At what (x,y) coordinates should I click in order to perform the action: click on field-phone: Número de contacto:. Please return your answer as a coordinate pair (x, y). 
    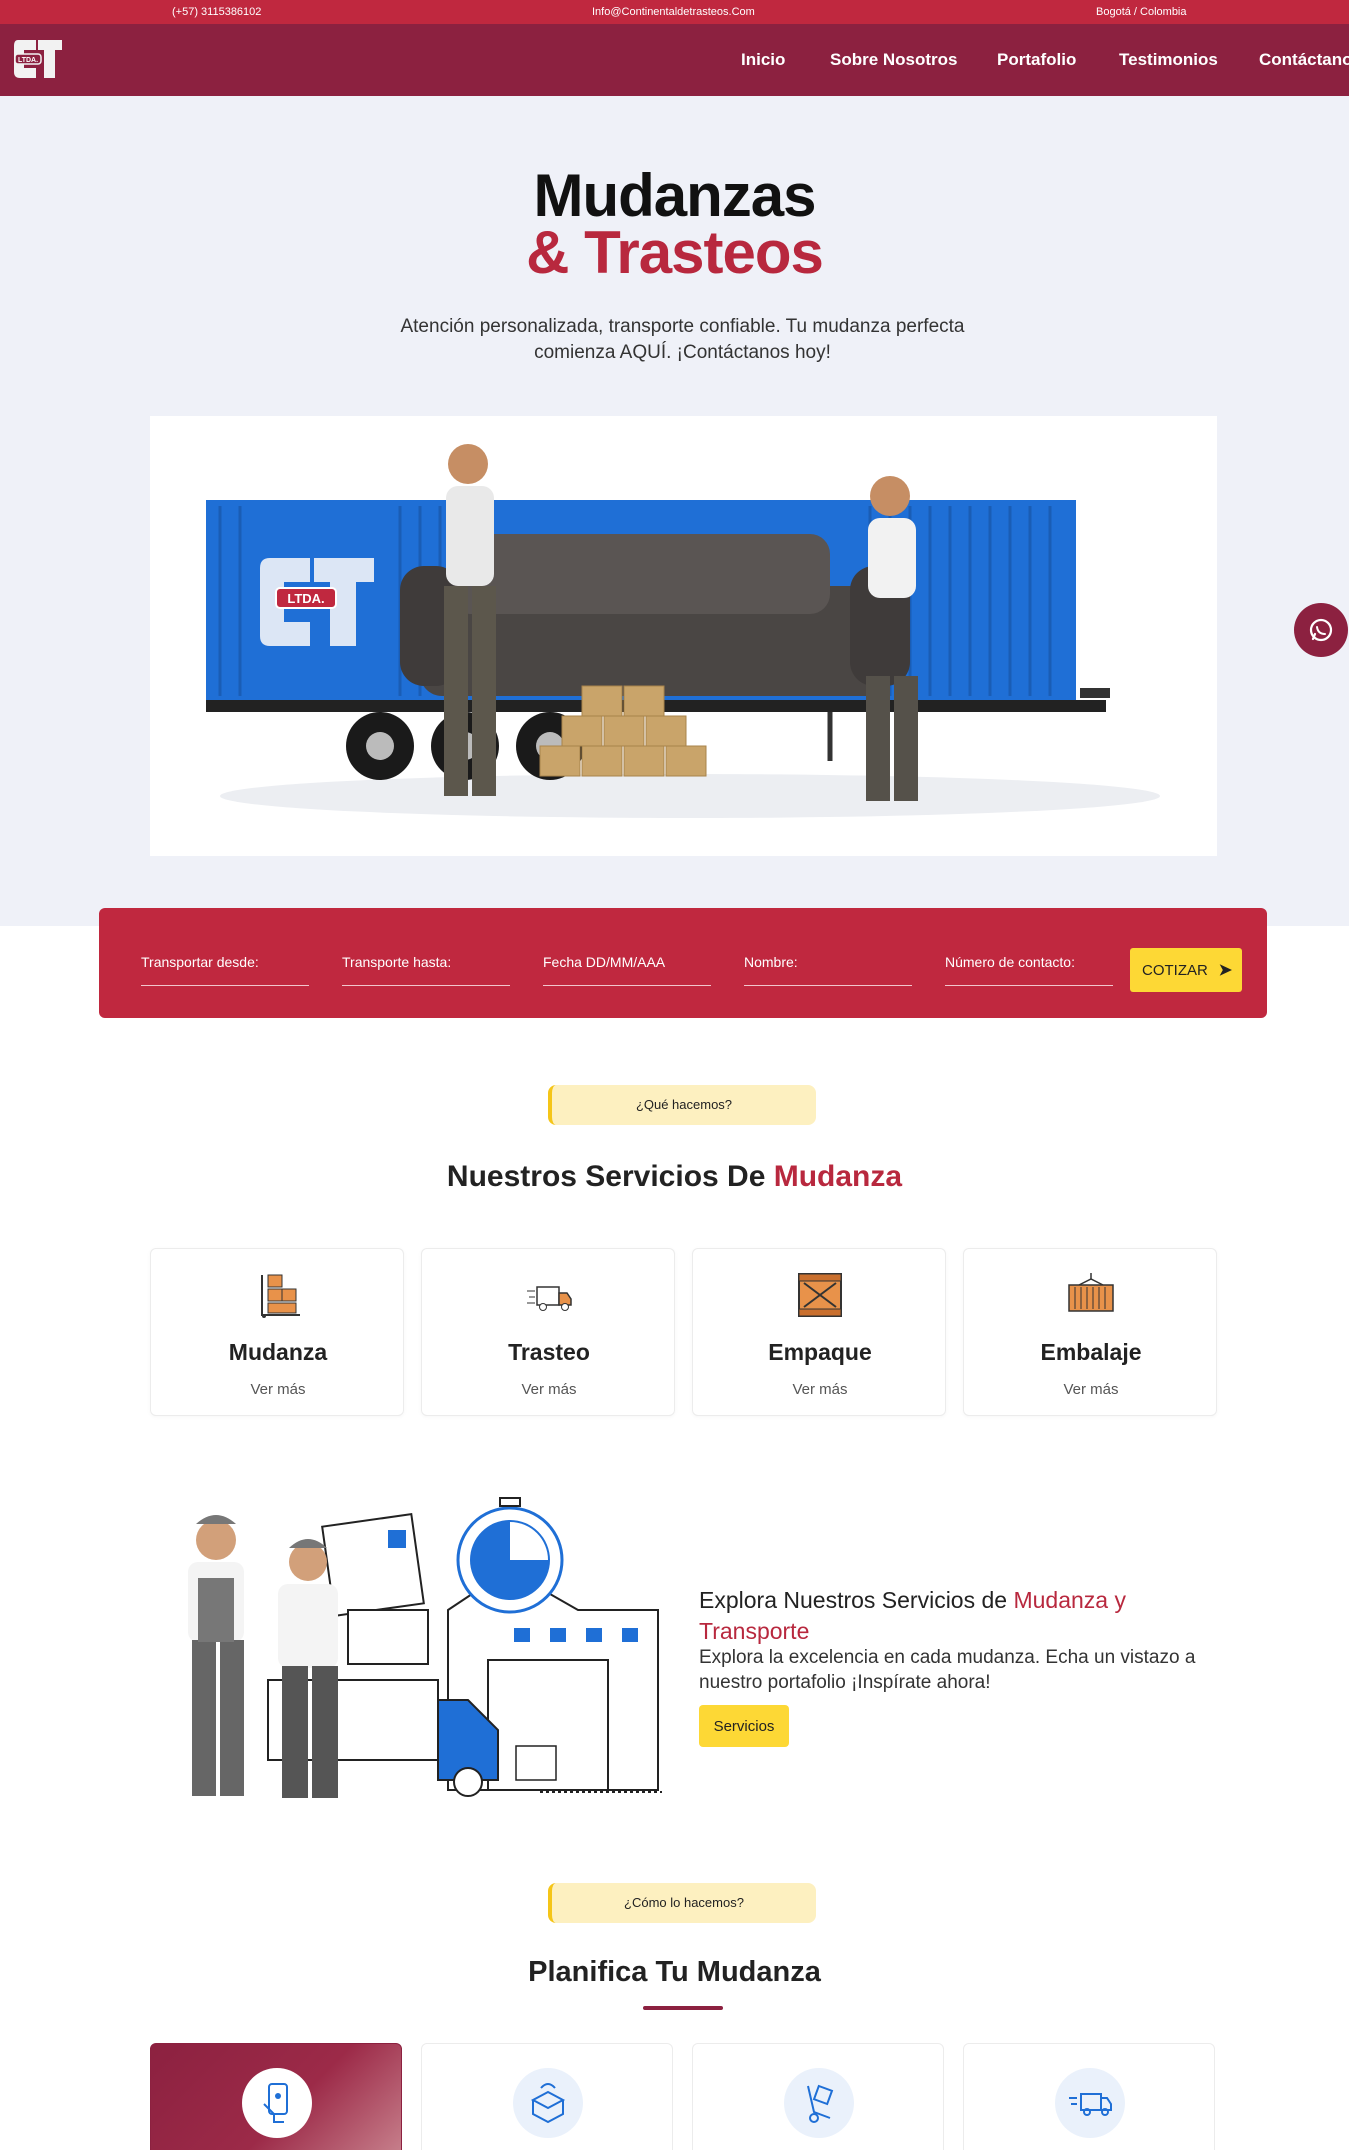
    Looking at the image, I should click on (1029, 967).